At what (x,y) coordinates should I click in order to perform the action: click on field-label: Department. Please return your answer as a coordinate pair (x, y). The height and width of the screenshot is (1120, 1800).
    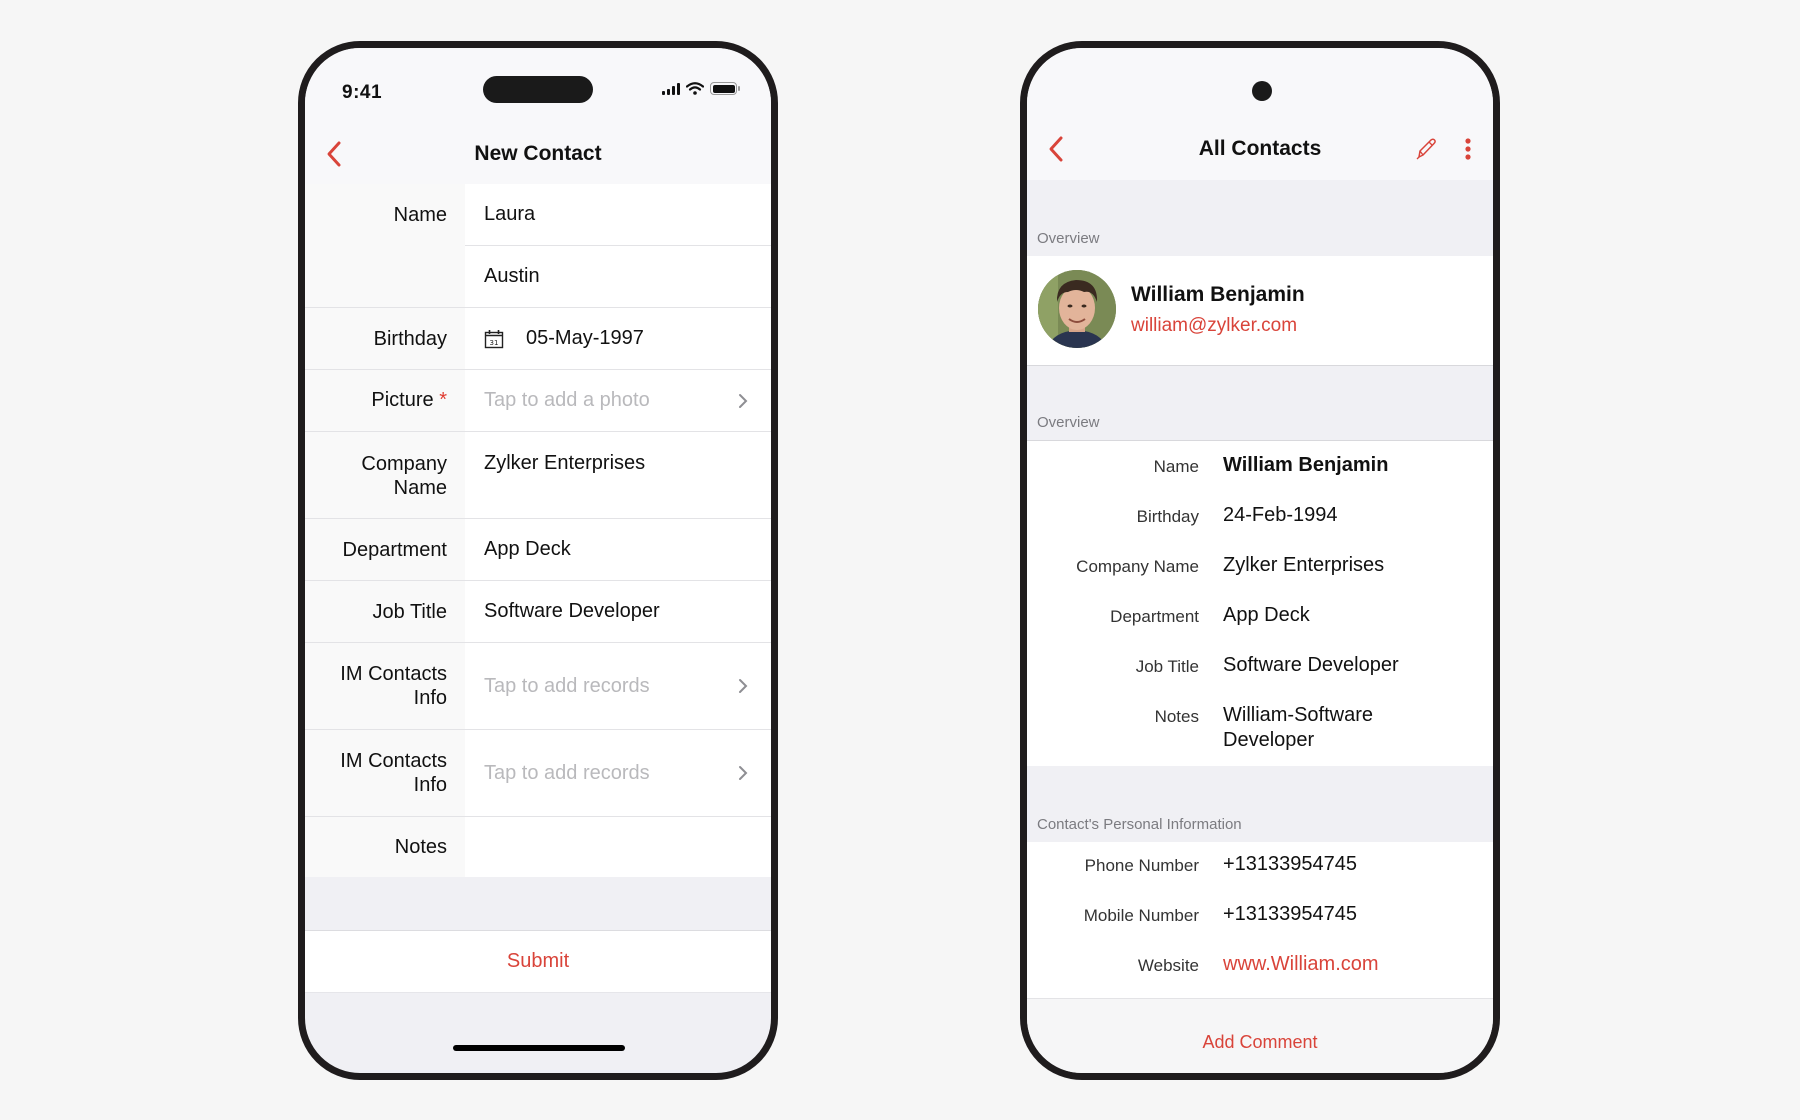
    Looking at the image, I should click on (385, 549).